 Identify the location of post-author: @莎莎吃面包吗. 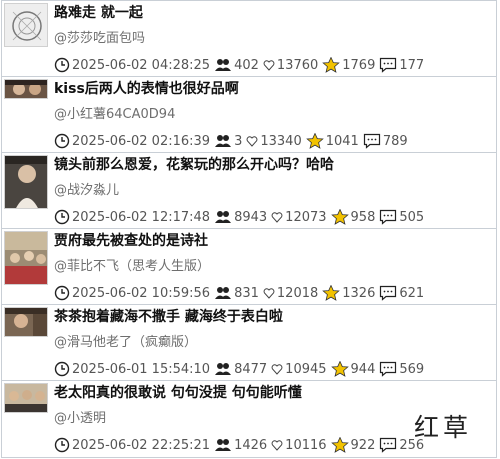
(99, 39).